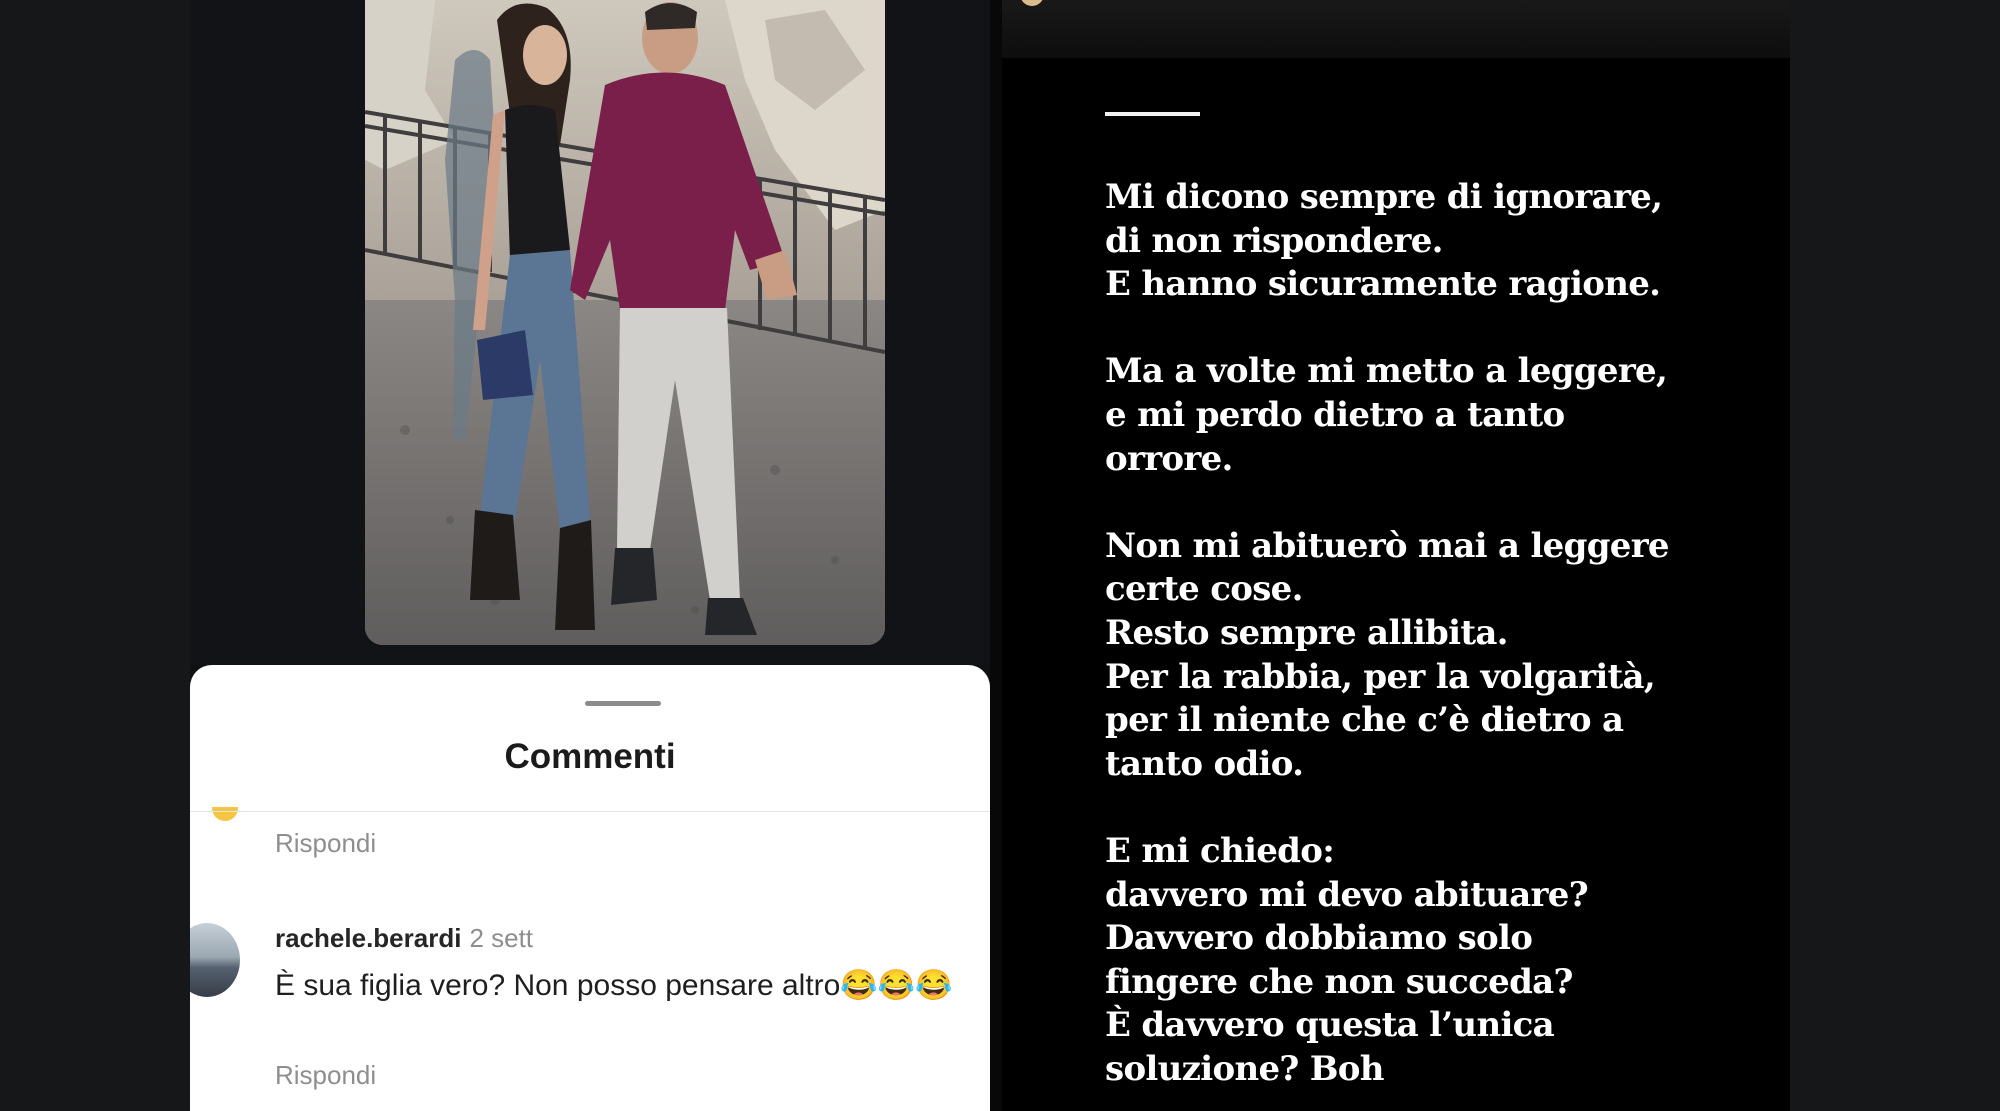  I want to click on story-line: davvero mi devo abituare?, so click(1347, 894).